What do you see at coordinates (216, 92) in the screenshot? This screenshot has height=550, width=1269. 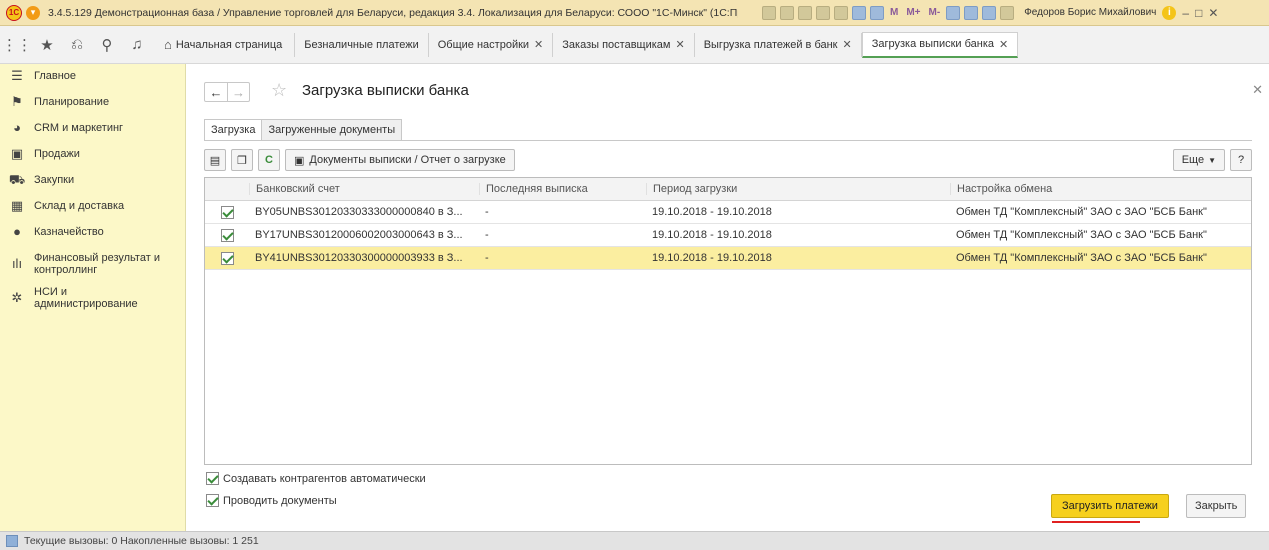 I see `back-arrow-icon: ←` at bounding box center [216, 92].